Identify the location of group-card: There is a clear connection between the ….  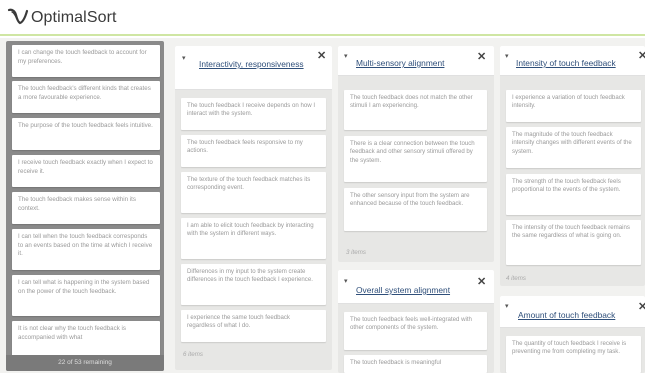
(415, 159).